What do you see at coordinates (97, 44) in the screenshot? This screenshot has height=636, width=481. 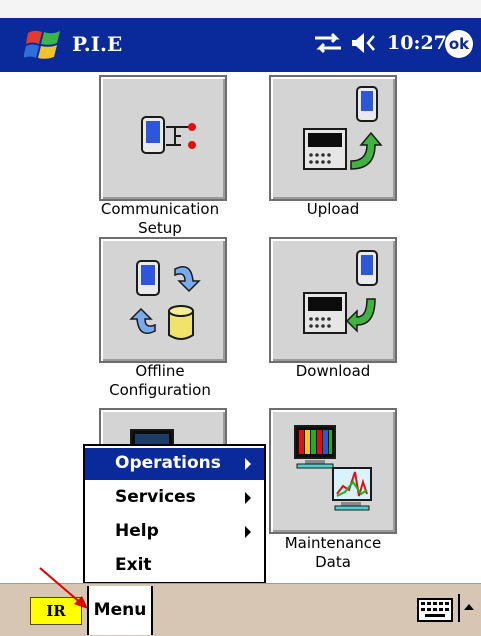 I see `app-title: P.I.E` at bounding box center [97, 44].